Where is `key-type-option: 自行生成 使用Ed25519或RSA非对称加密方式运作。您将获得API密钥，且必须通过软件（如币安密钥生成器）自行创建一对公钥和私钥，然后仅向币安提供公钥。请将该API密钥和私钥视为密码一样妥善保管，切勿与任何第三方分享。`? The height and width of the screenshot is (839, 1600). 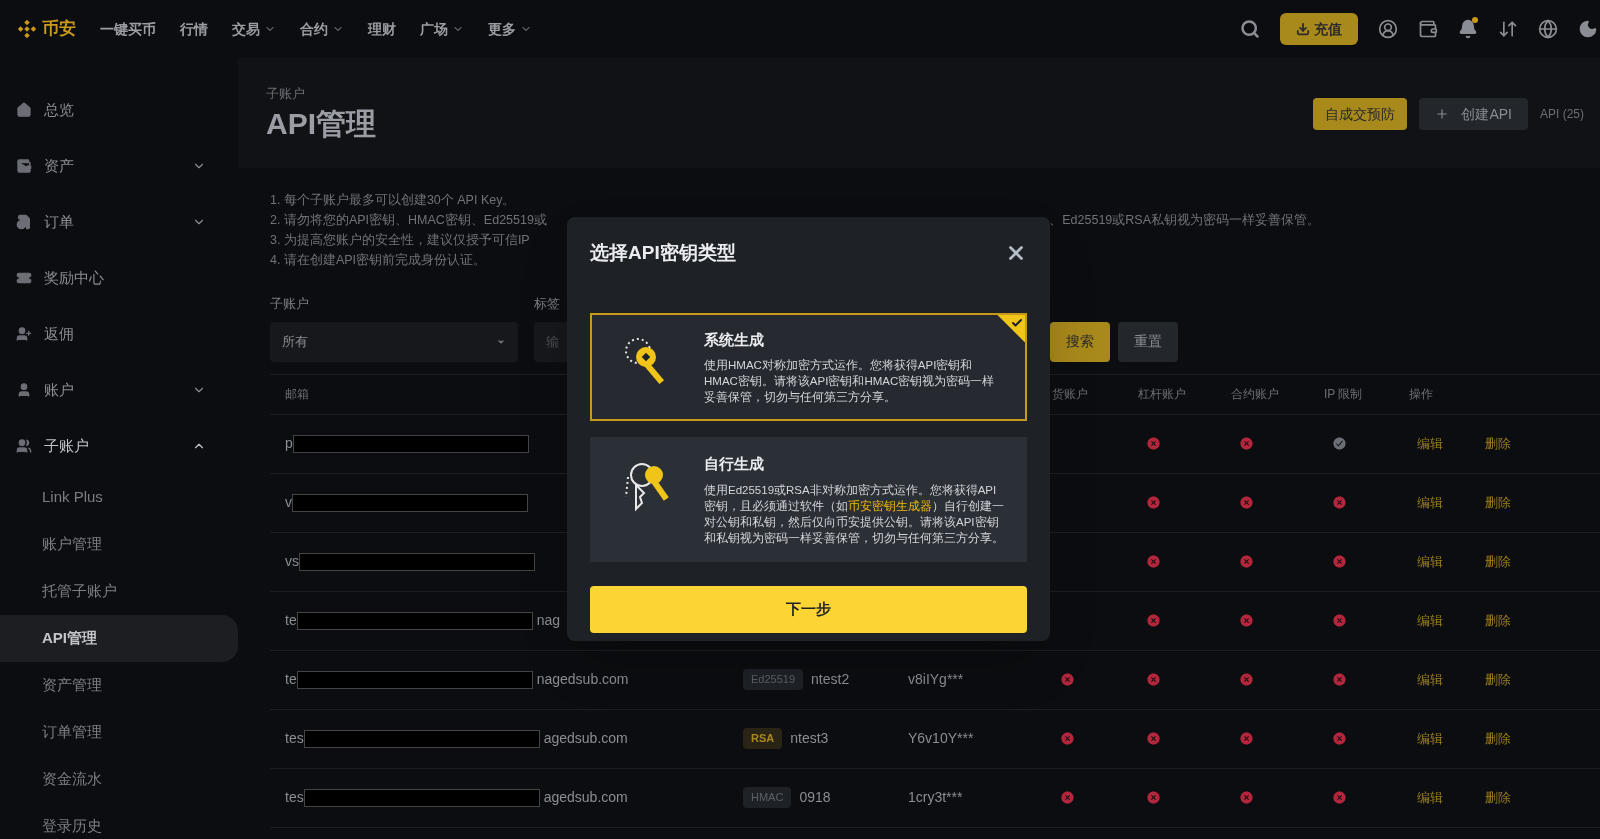 key-type-option: 自行生成 使用Ed25519或RSA非对称加密方式运作。您将获得API密钥，且必须通过软件（如币安密钥生成器）自行创建一对公钥和私钥，然后仅向币安提供公钥。请将该API密钥和私钥视为密码一样妥善保管，切勿与任何第三方分享。 is located at coordinates (808, 499).